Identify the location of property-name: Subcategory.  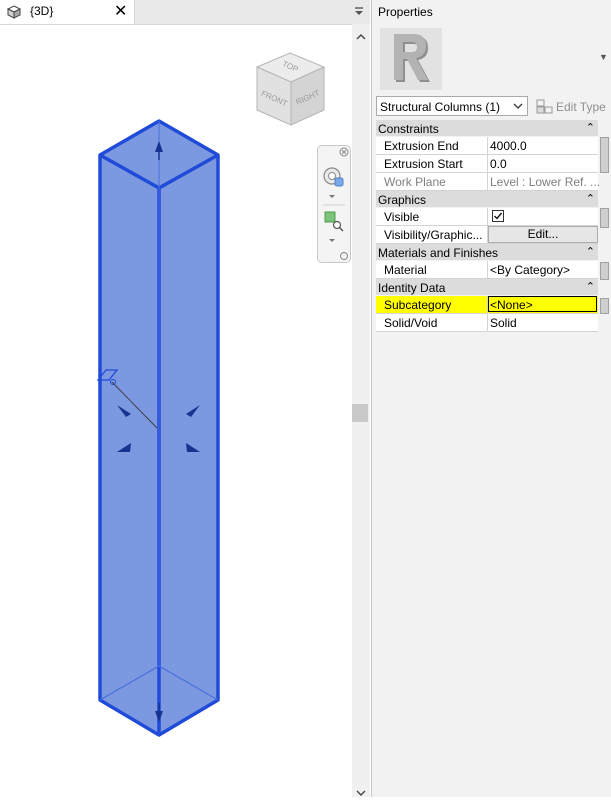
(418, 305).